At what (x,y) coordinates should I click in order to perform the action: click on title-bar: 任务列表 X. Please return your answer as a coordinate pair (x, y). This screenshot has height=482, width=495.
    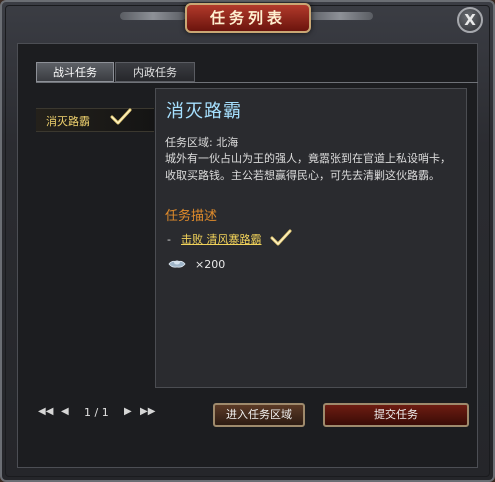
    Looking at the image, I should click on (247, 18).